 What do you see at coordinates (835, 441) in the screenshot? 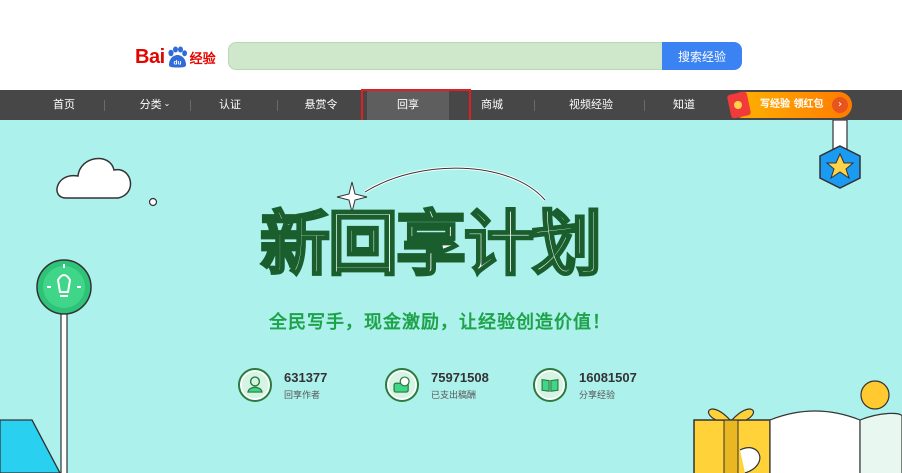
I see `open-book-icon` at bounding box center [835, 441].